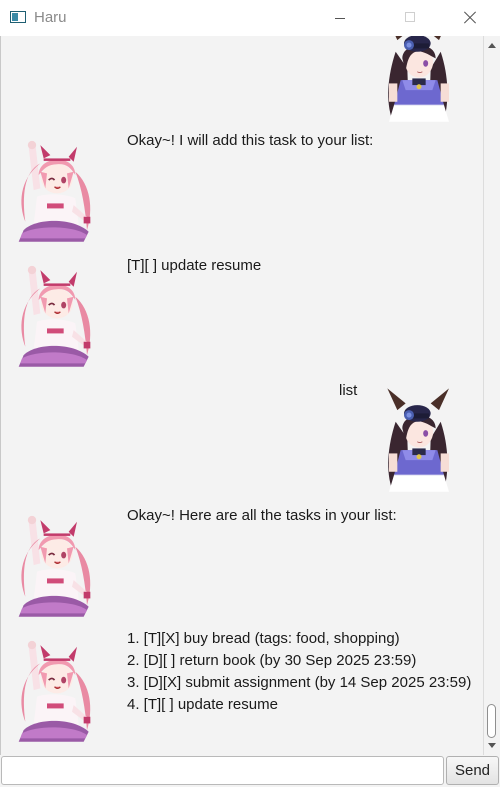  What do you see at coordinates (18, 17) in the screenshot?
I see `app-icon` at bounding box center [18, 17].